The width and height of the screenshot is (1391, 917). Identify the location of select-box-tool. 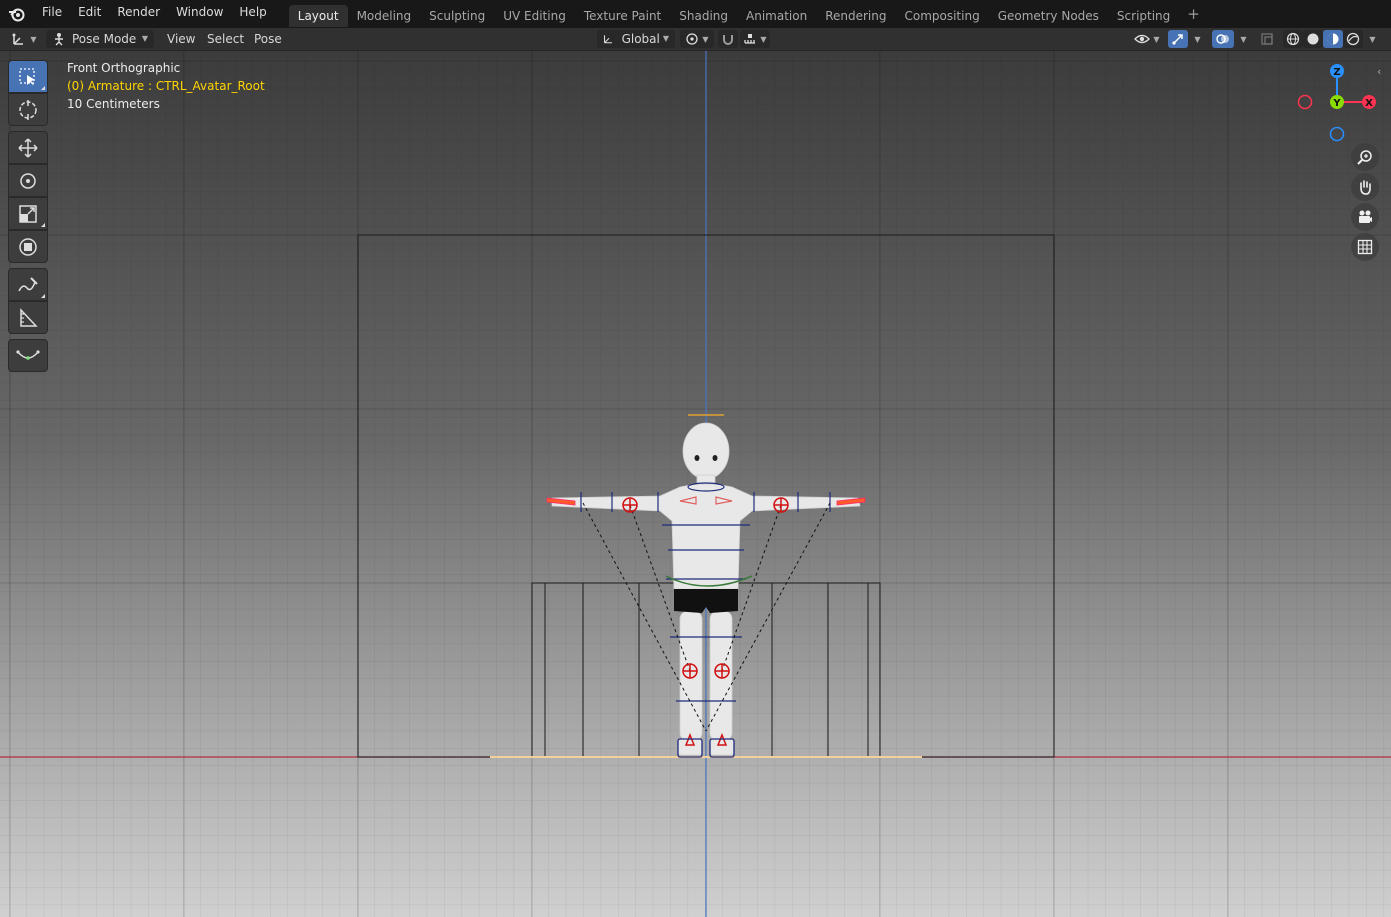
(28, 76).